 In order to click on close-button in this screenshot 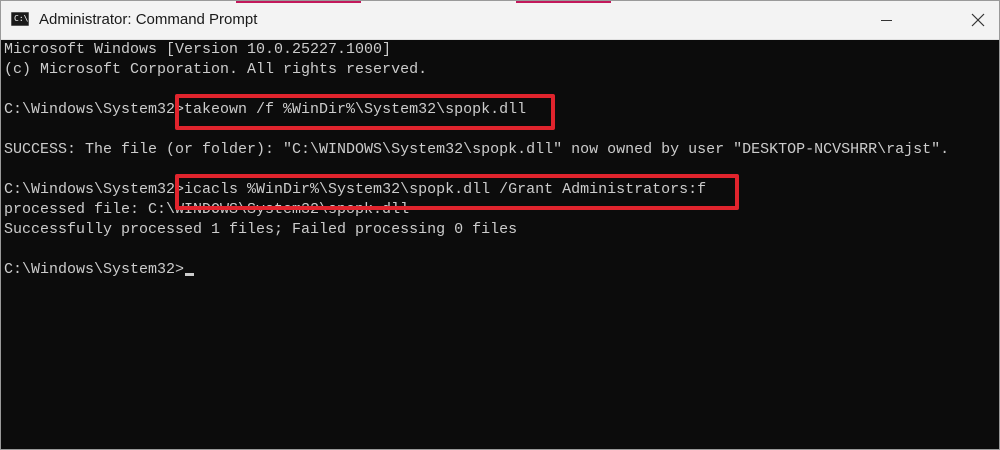, I will do `click(976, 20)`.